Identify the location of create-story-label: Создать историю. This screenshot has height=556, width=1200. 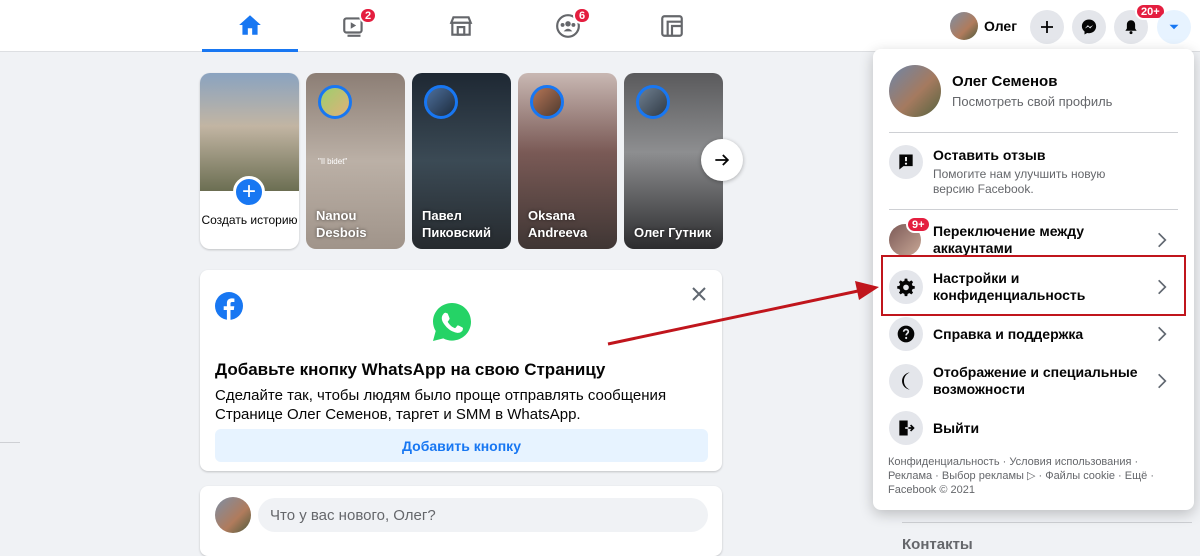
(249, 220).